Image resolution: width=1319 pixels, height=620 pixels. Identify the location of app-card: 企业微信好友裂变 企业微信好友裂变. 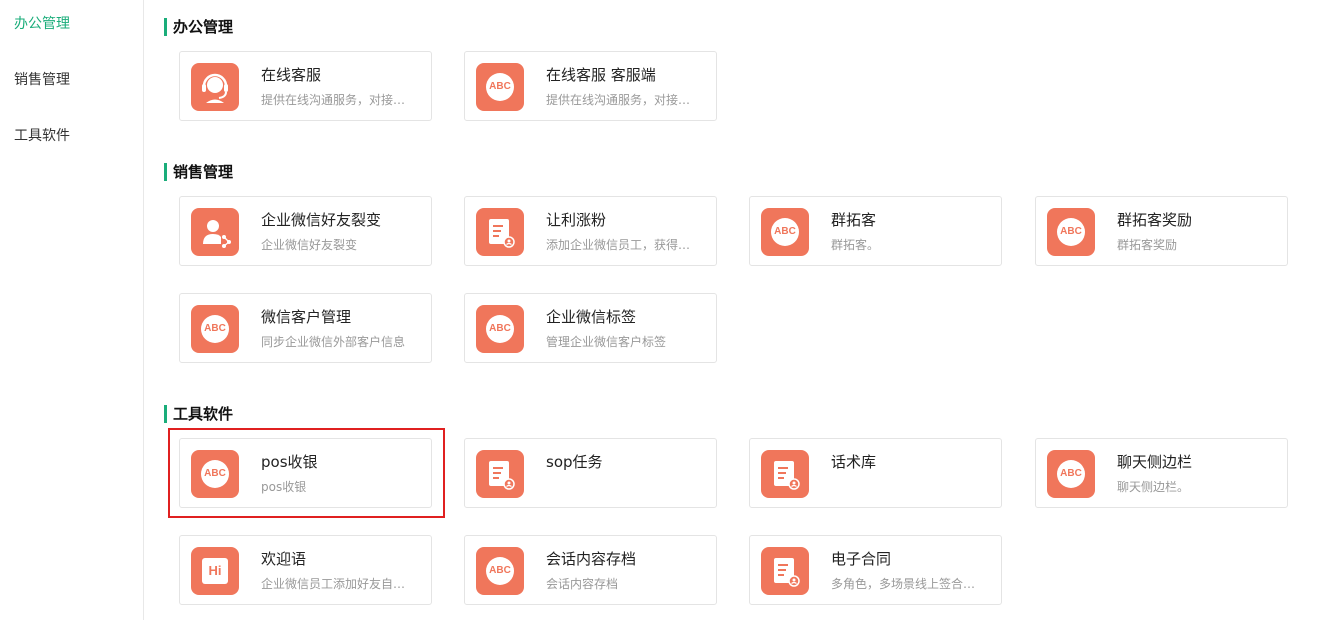
(305, 231).